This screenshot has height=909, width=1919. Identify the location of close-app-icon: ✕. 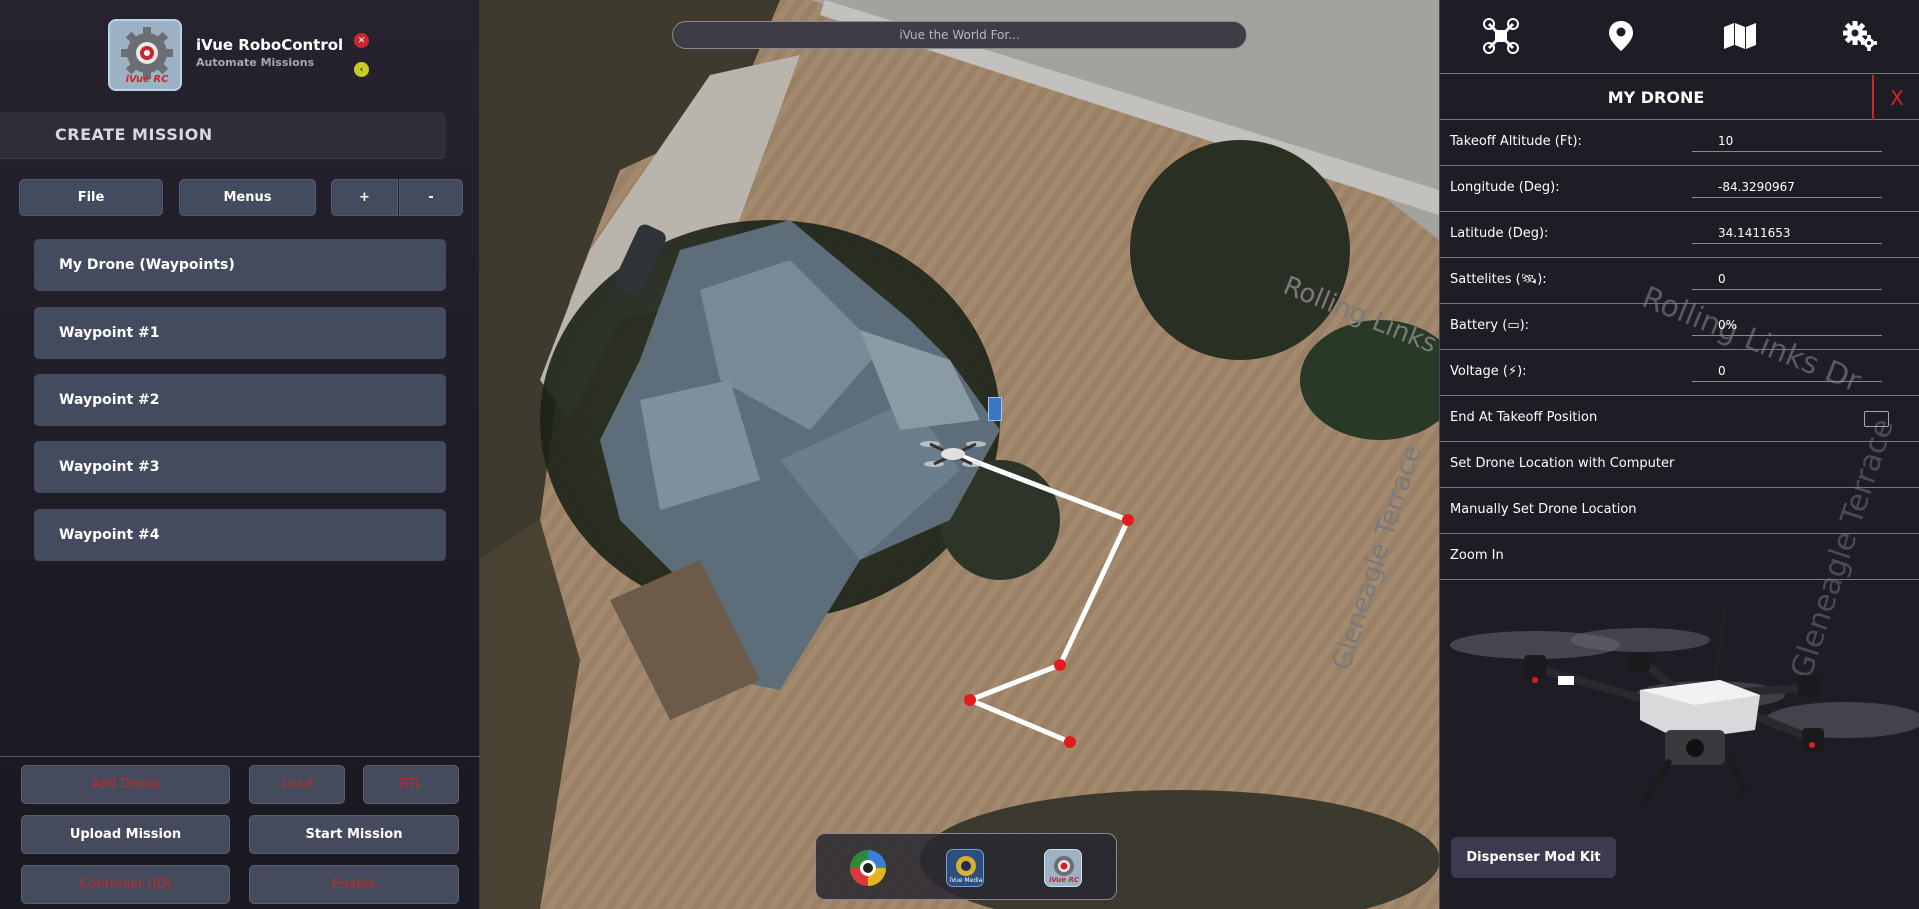
(361, 40).